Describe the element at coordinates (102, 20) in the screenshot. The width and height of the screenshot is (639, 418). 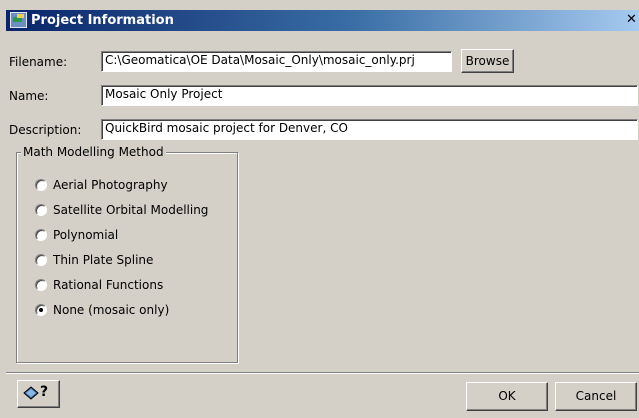
I see `window-title: Project Information` at that location.